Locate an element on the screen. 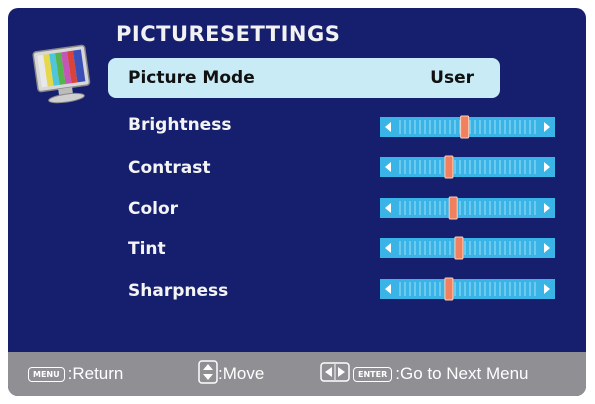  left-right-arrow-icon is located at coordinates (335, 374).